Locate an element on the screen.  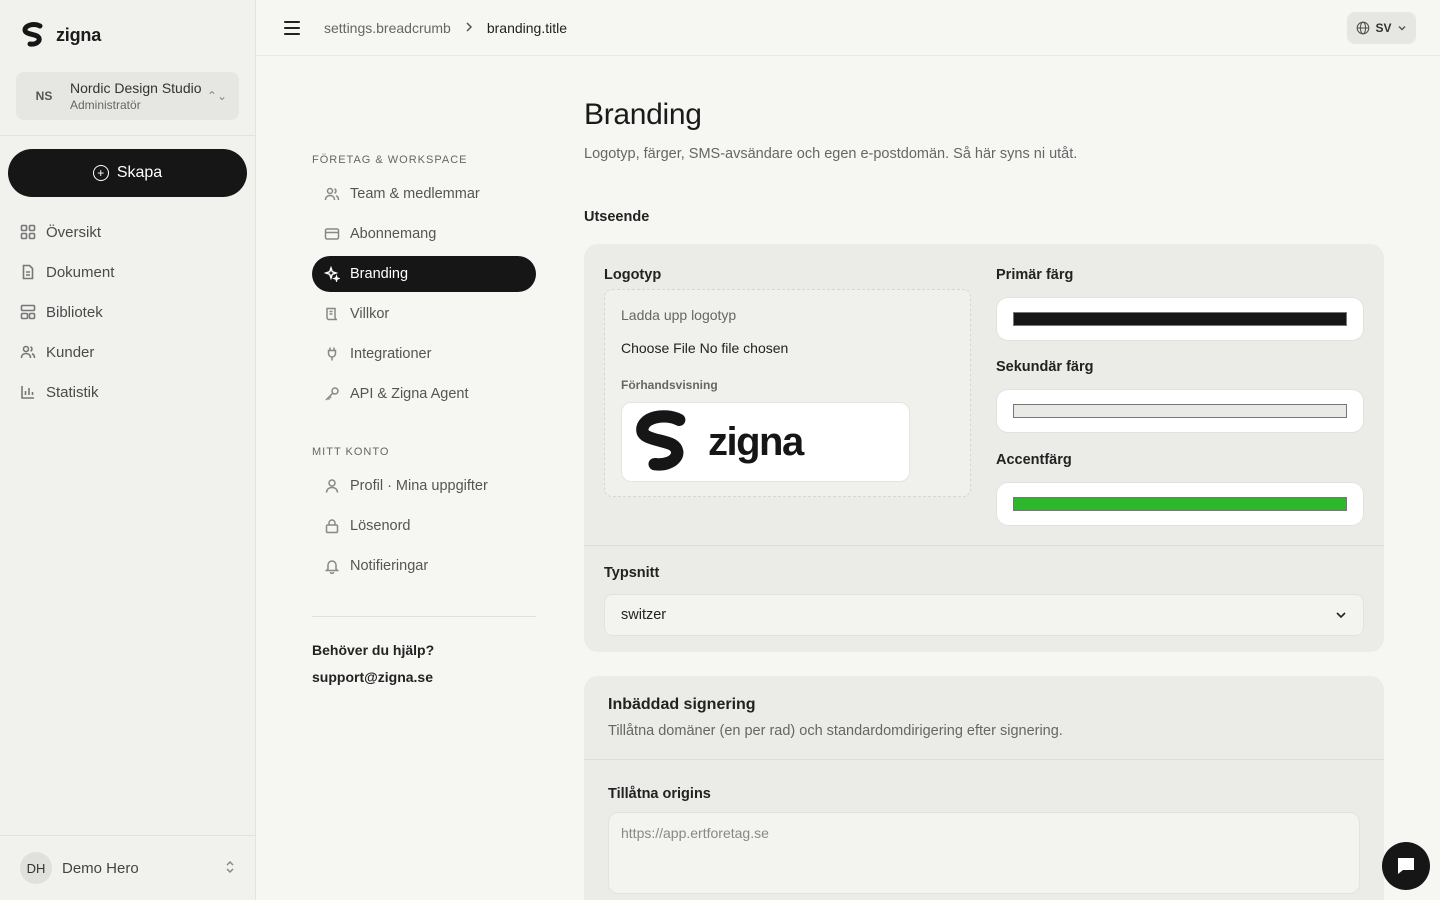
upload-title: Ladda upp logotyp is located at coordinates (679, 315).